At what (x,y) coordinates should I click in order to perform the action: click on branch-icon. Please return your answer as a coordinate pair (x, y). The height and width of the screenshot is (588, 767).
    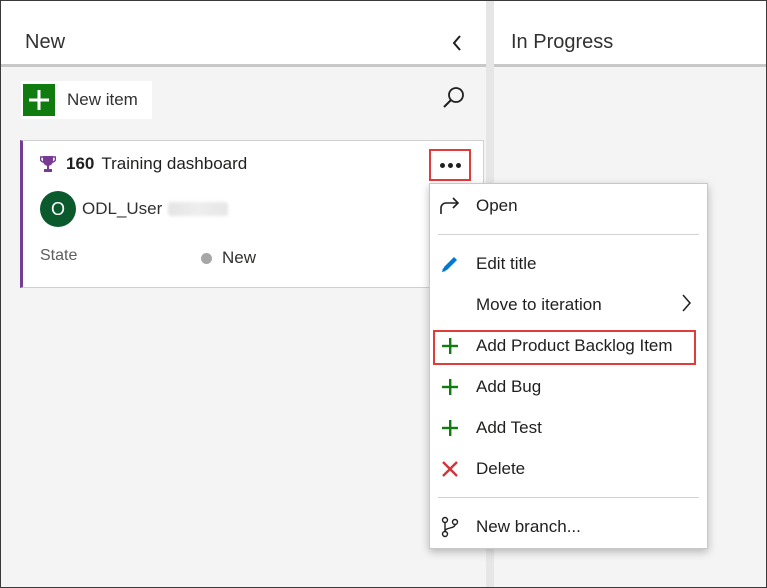
    Looking at the image, I should click on (450, 527).